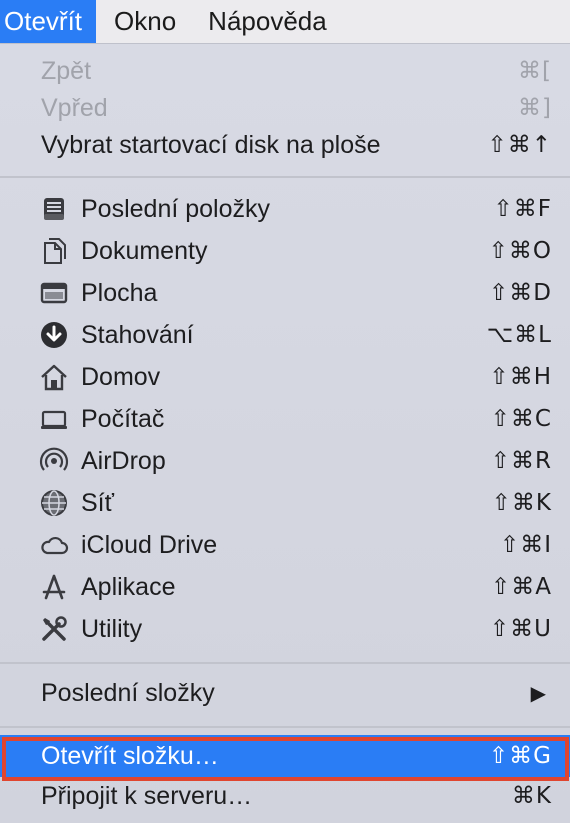 The image size is (570, 823). What do you see at coordinates (285, 756) in the screenshot?
I see `menu-item-go-to-folder: Otevřít složku… ⇧⌘G` at bounding box center [285, 756].